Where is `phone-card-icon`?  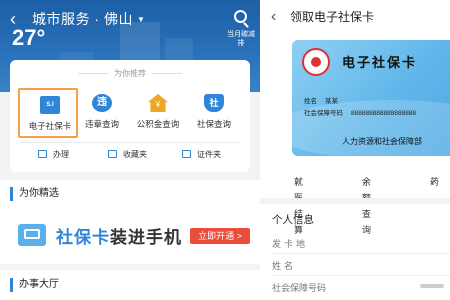
phone-card-icon is located at coordinates (32, 235).